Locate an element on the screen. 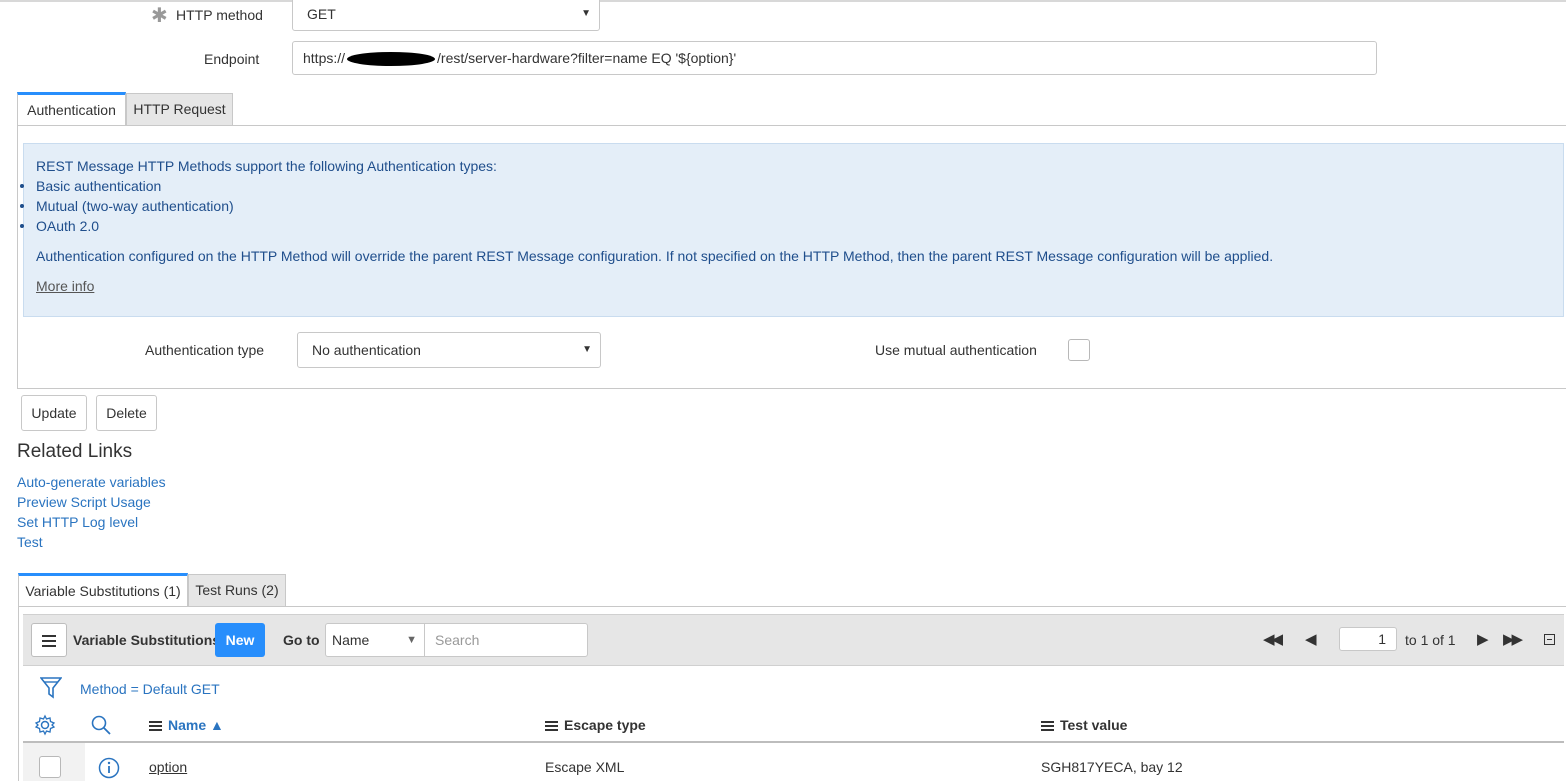 This screenshot has width=1566, height=782. column-header-name: Name ▲ is located at coordinates (186, 725).